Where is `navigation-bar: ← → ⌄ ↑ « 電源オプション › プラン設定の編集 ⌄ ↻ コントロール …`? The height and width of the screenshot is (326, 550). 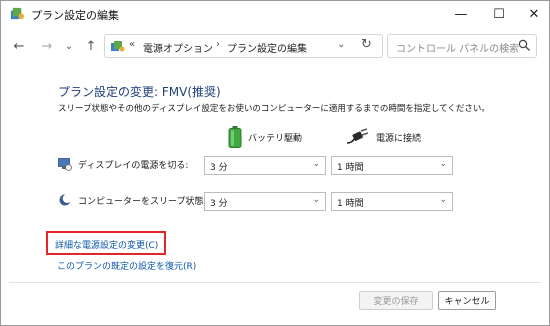
navigation-bar: ← → ⌄ ↑ « 電源オプション › プラン設定の編集 ⌄ ↻ コントロール … is located at coordinates (275, 45).